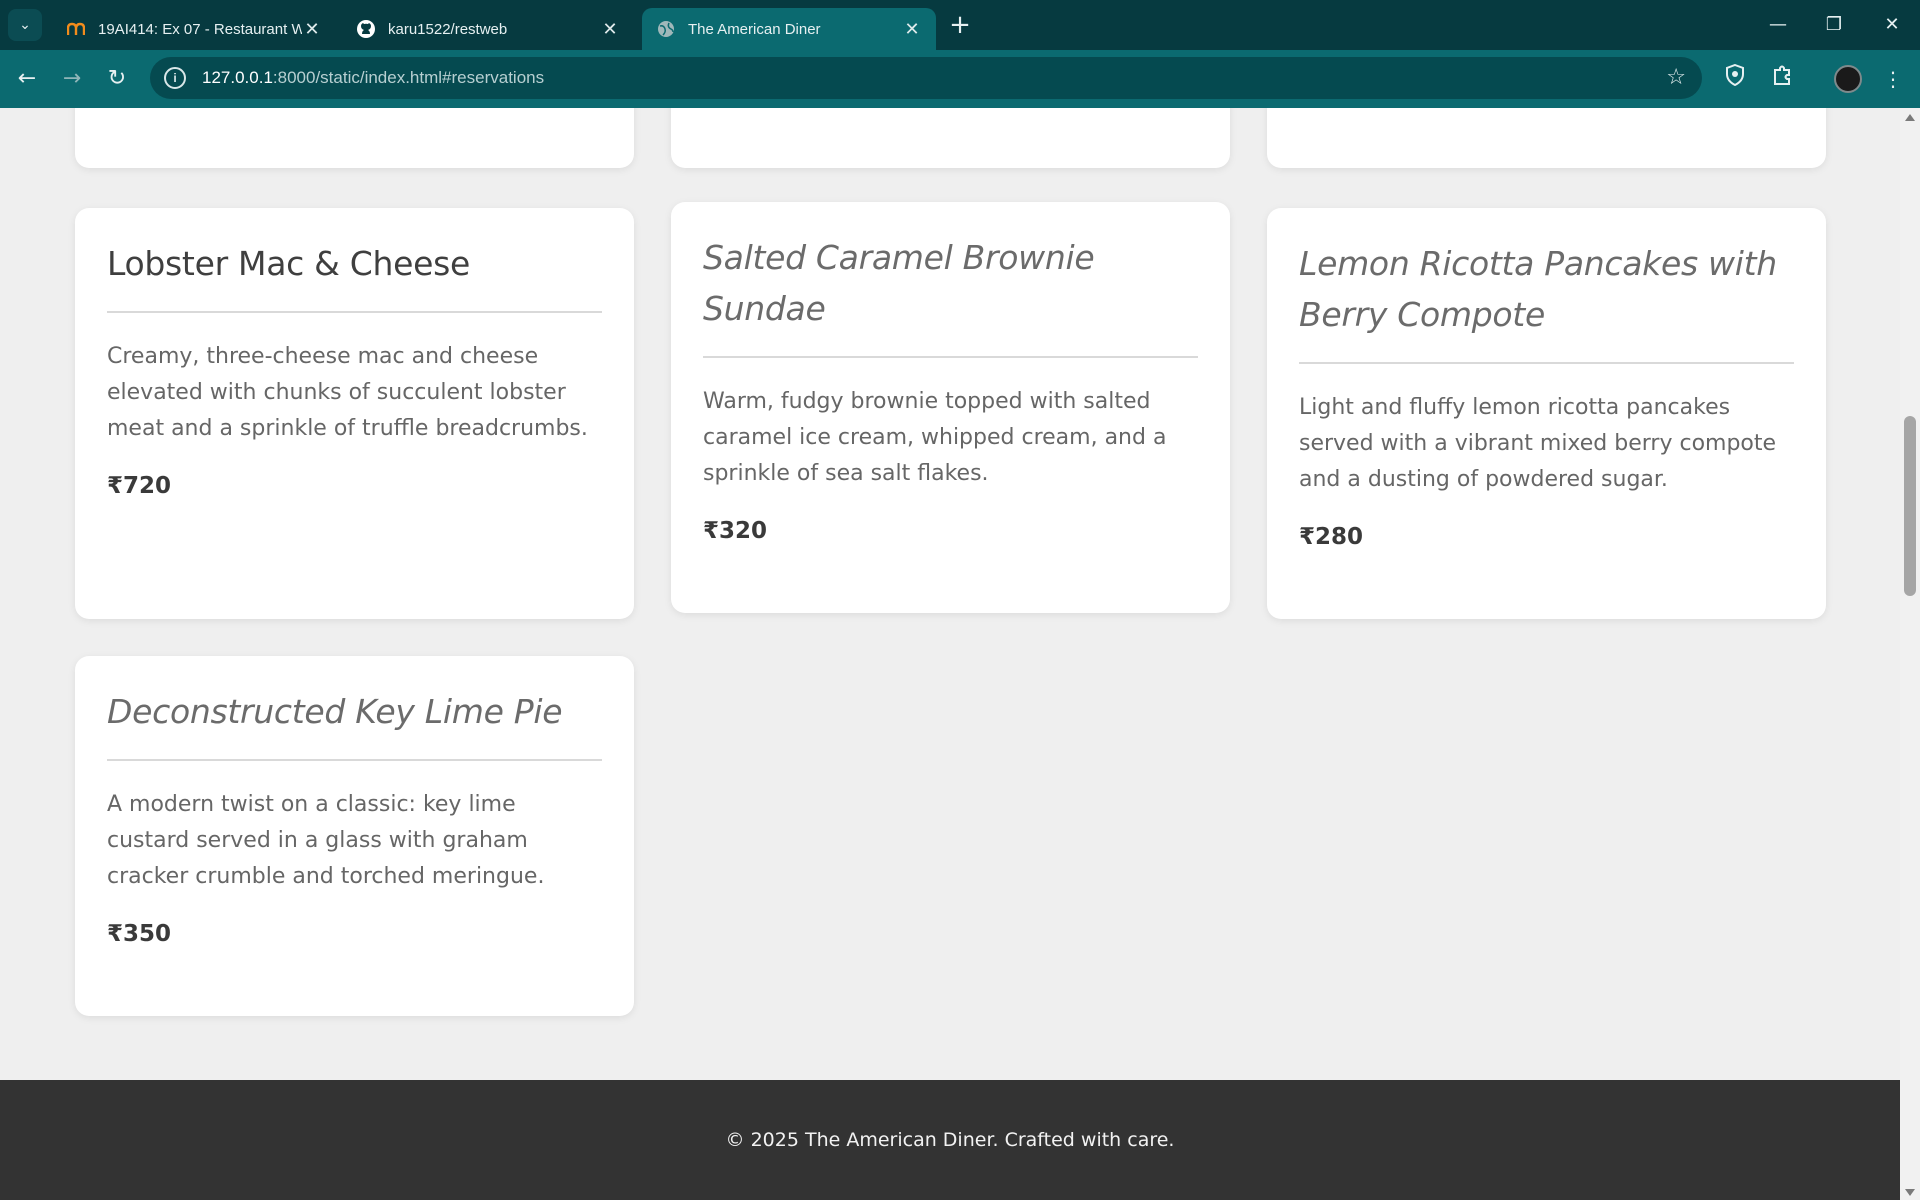  Describe the element at coordinates (666, 29) in the screenshot. I see `globe-icon` at that location.